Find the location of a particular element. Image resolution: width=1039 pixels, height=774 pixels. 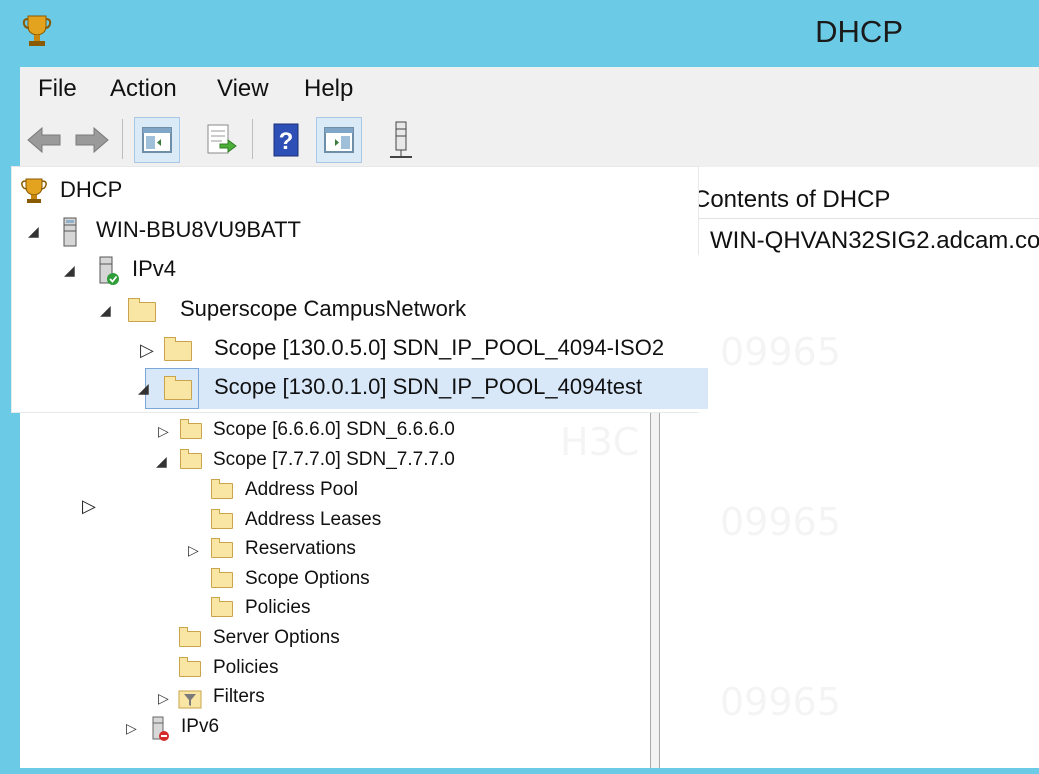

export-list-icon is located at coordinates (222, 139).